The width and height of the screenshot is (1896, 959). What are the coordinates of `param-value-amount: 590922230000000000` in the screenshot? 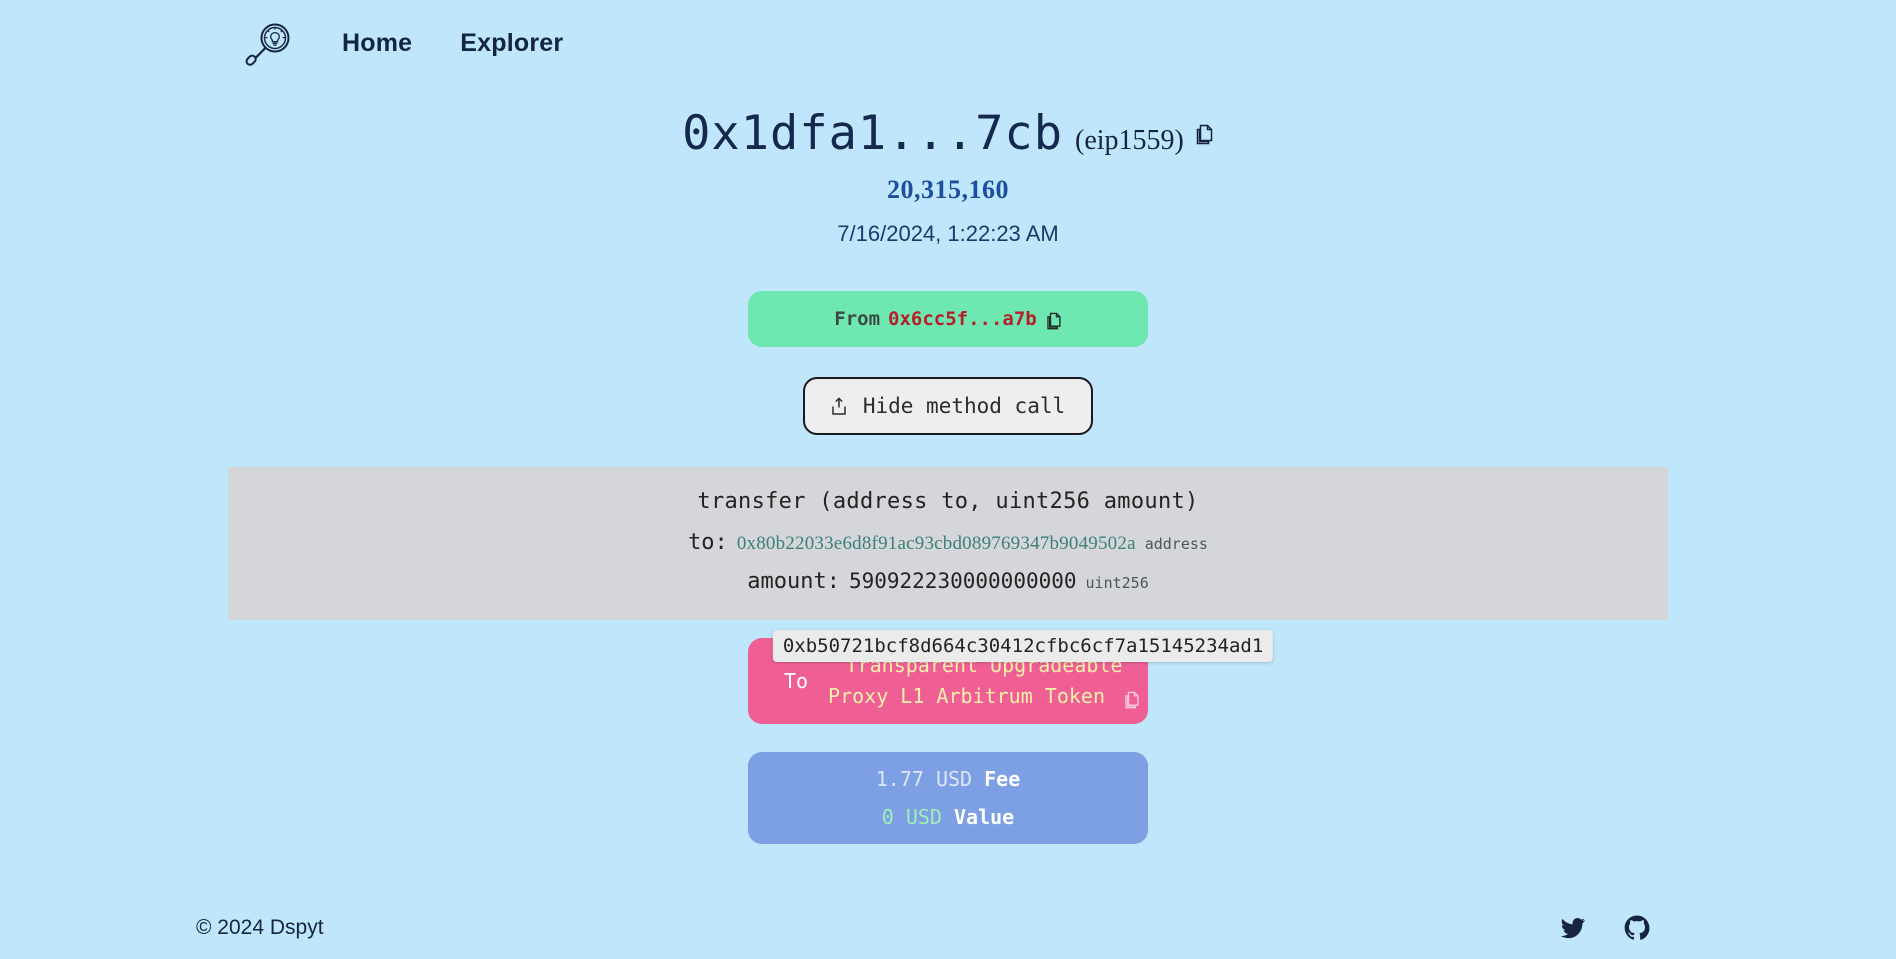 It's located at (962, 581).